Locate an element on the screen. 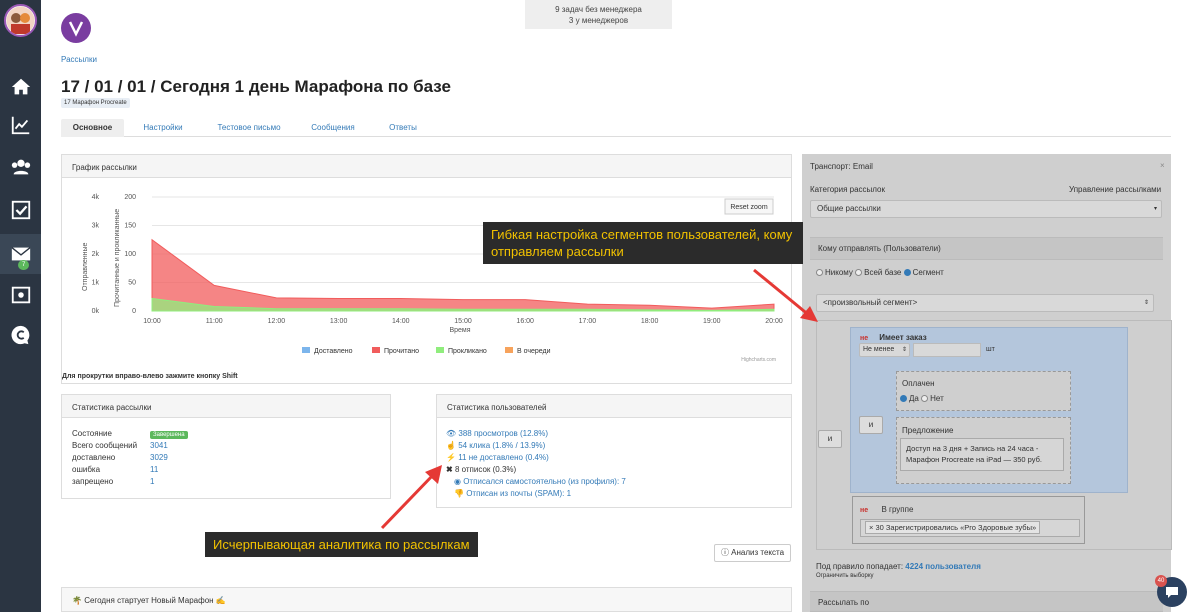  in-group-text: В группе is located at coordinates (897, 509).